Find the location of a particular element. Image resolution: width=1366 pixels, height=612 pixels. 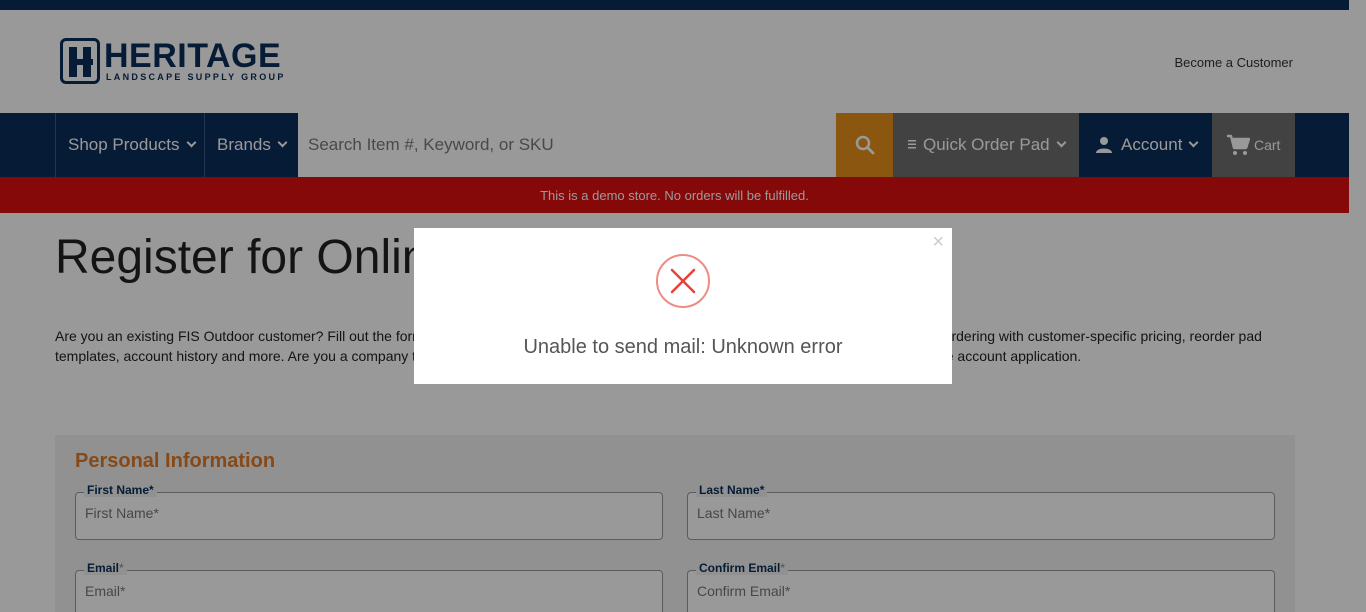

error-modal: × Unable to send mail: Unknown error is located at coordinates (683, 306).